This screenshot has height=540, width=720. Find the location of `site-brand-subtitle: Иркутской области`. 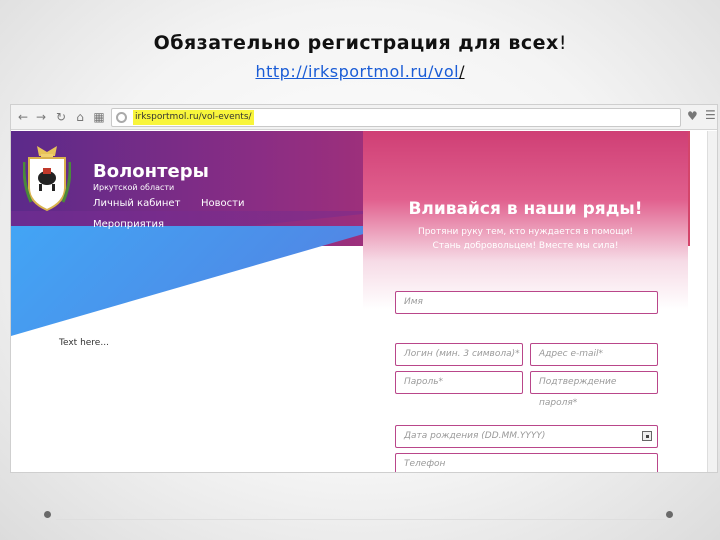

site-brand-subtitle: Иркутской области is located at coordinates (134, 187).